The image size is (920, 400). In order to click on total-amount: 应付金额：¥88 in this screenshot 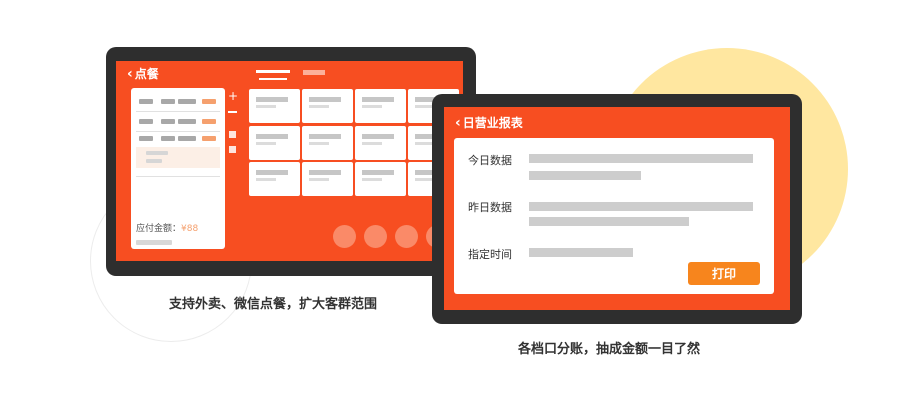, I will do `click(167, 229)`.